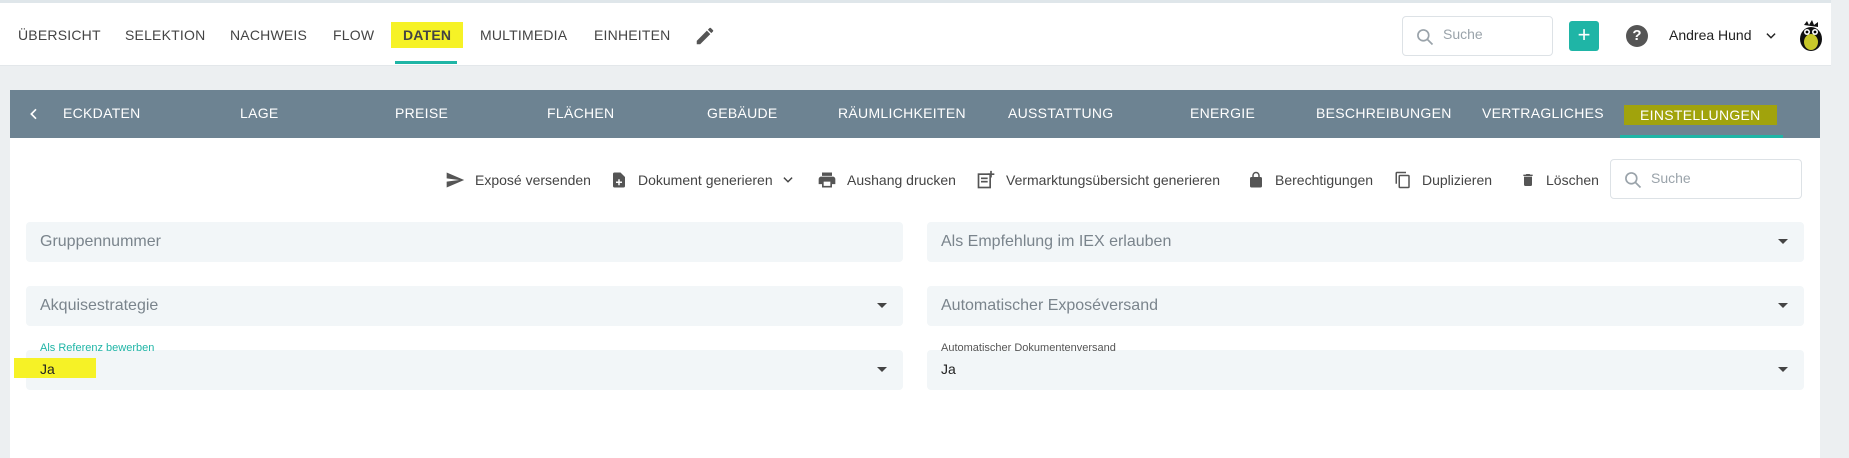 This screenshot has height=458, width=1849. I want to click on referenz-label: Als Referenz bewerben, so click(97, 348).